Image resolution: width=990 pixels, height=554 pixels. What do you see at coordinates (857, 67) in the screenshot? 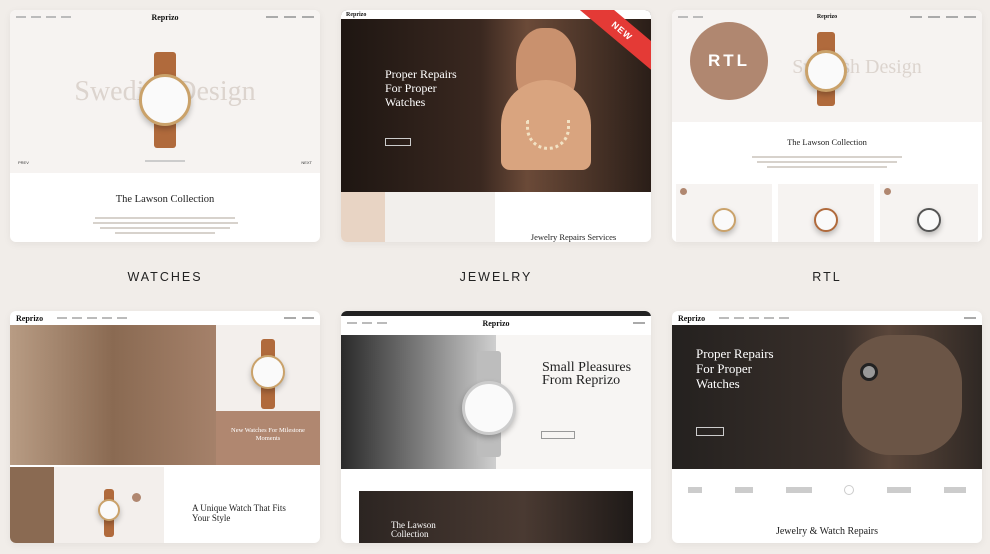
I see `hero-text: Swedish Design` at bounding box center [857, 67].